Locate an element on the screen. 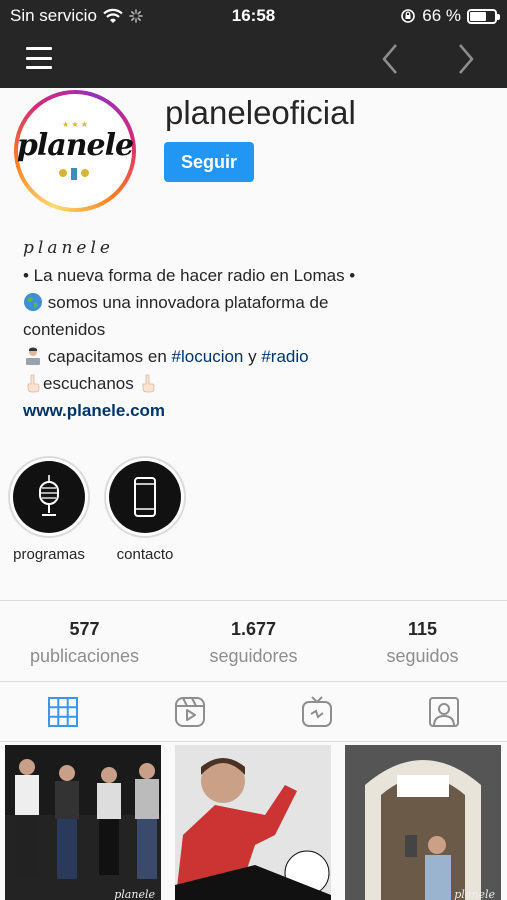 Image resolution: width=507 pixels, height=900 pixels. chevron-left-icon is located at coordinates (390, 59).